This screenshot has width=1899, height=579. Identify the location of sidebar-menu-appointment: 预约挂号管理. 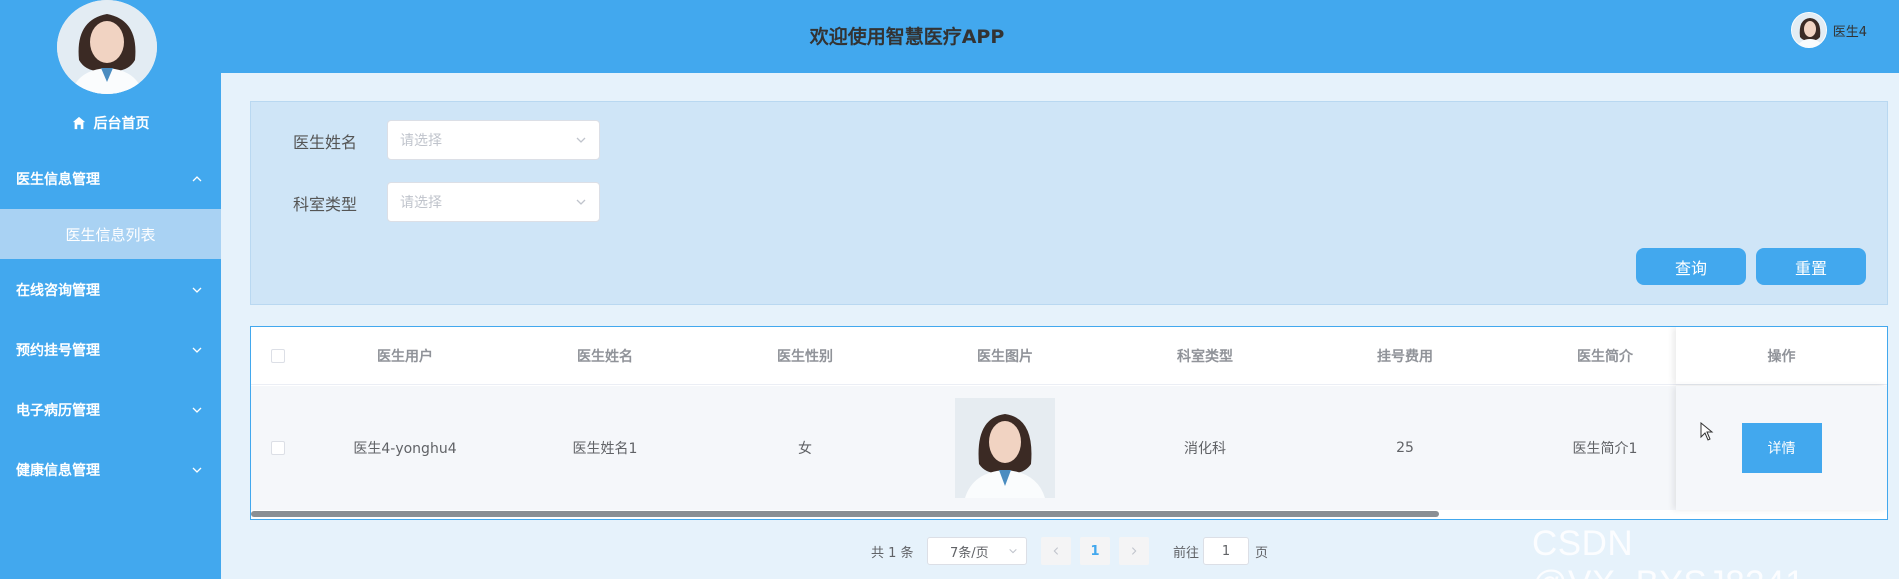
(110, 350).